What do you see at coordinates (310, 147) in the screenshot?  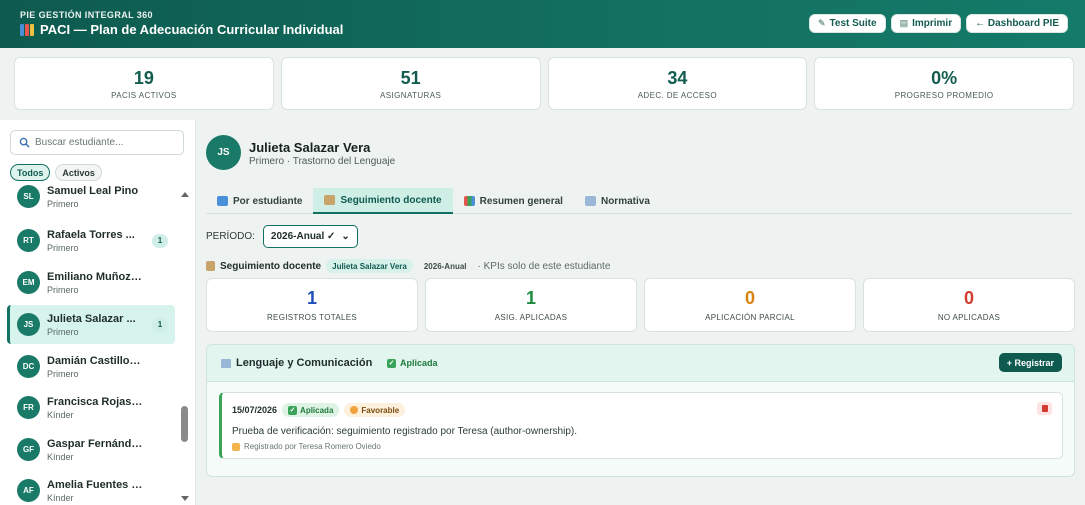 I see `student-name-heading: Julieta Salazar Vera` at bounding box center [310, 147].